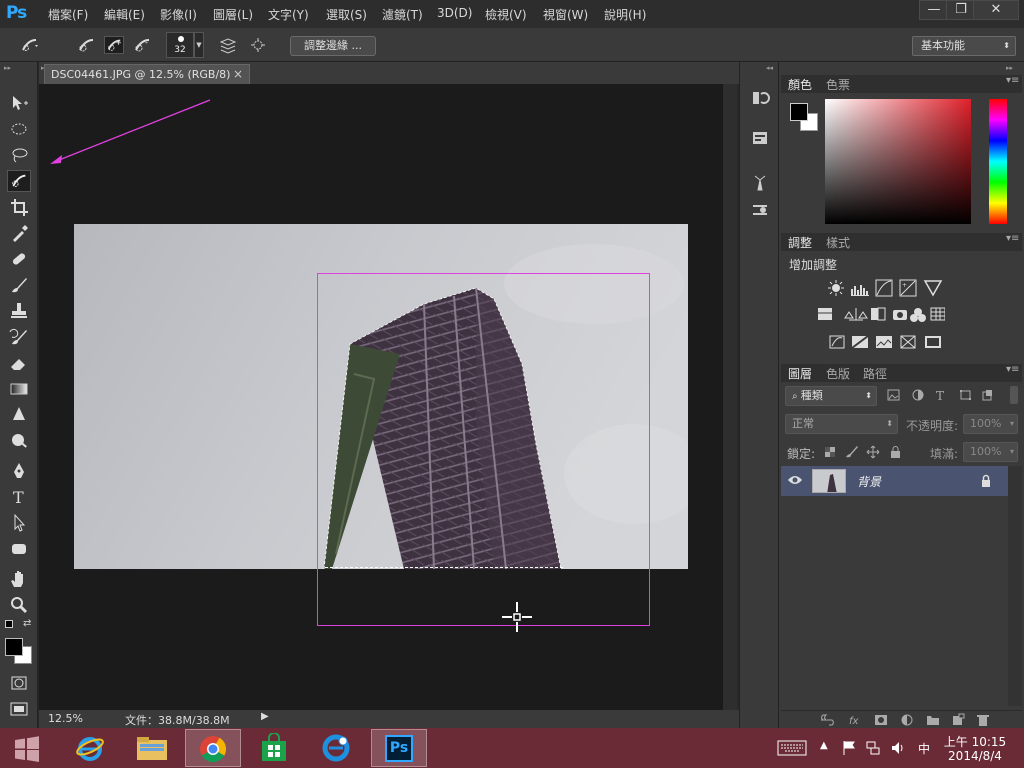  I want to click on tab-color: 顏色, so click(800, 84).